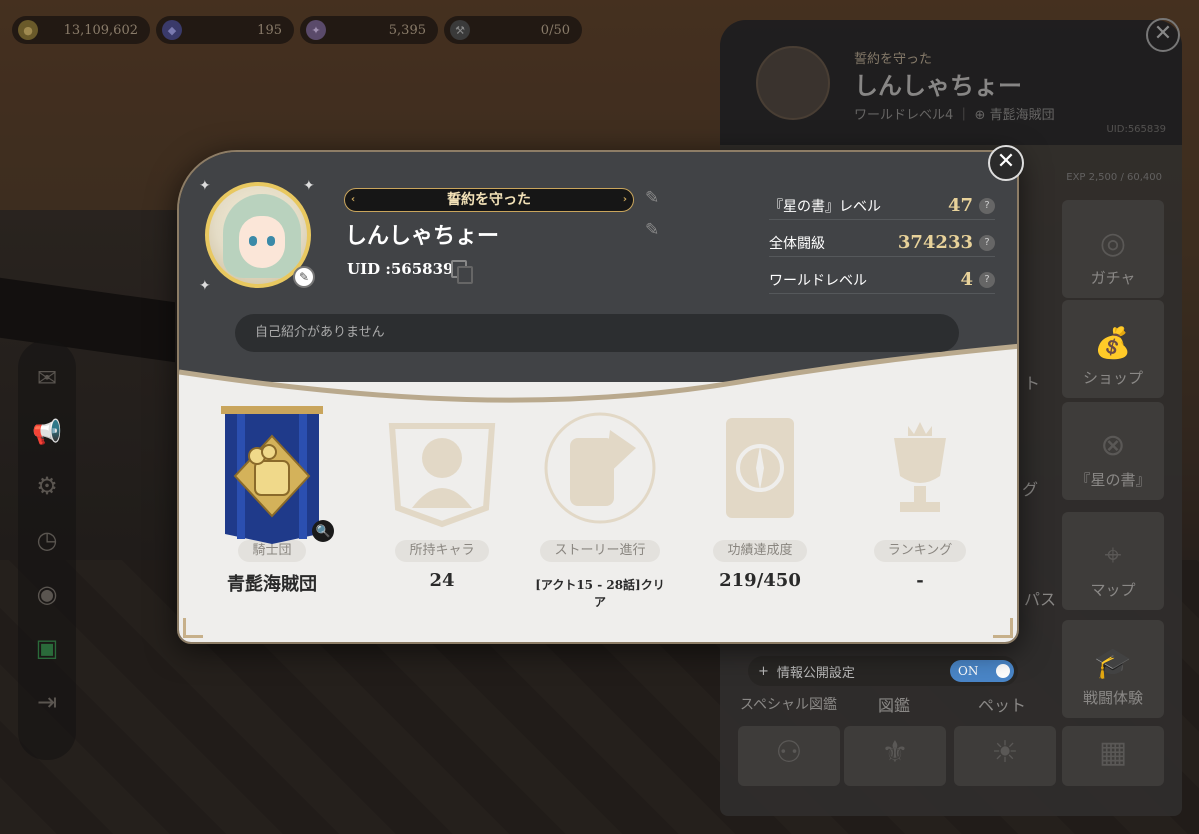 The width and height of the screenshot is (1199, 834). Describe the element at coordinates (225, 30) in the screenshot. I see `resource-gem: ◆ 195` at that location.